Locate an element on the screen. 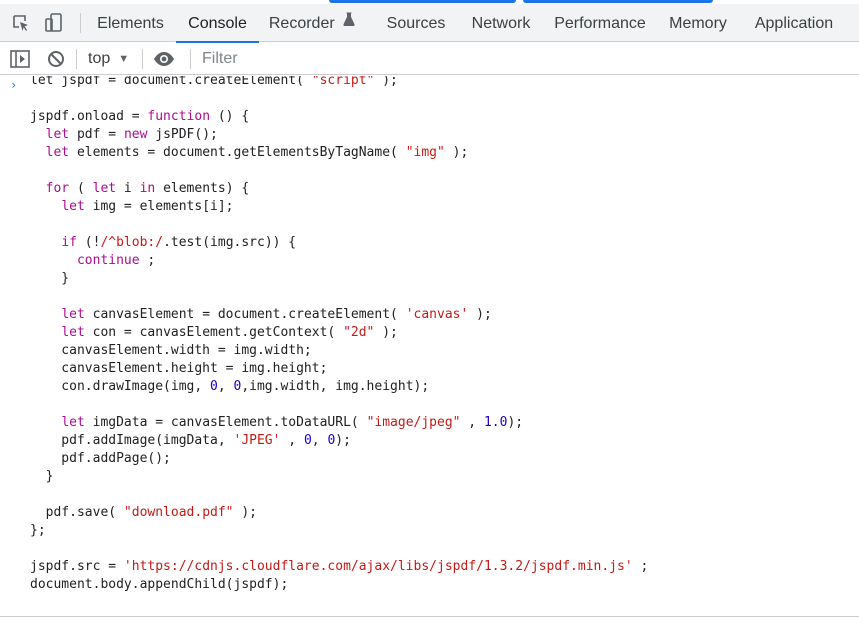 This screenshot has width=859, height=617. tab-recorder: Recorder is located at coordinates (312, 23).